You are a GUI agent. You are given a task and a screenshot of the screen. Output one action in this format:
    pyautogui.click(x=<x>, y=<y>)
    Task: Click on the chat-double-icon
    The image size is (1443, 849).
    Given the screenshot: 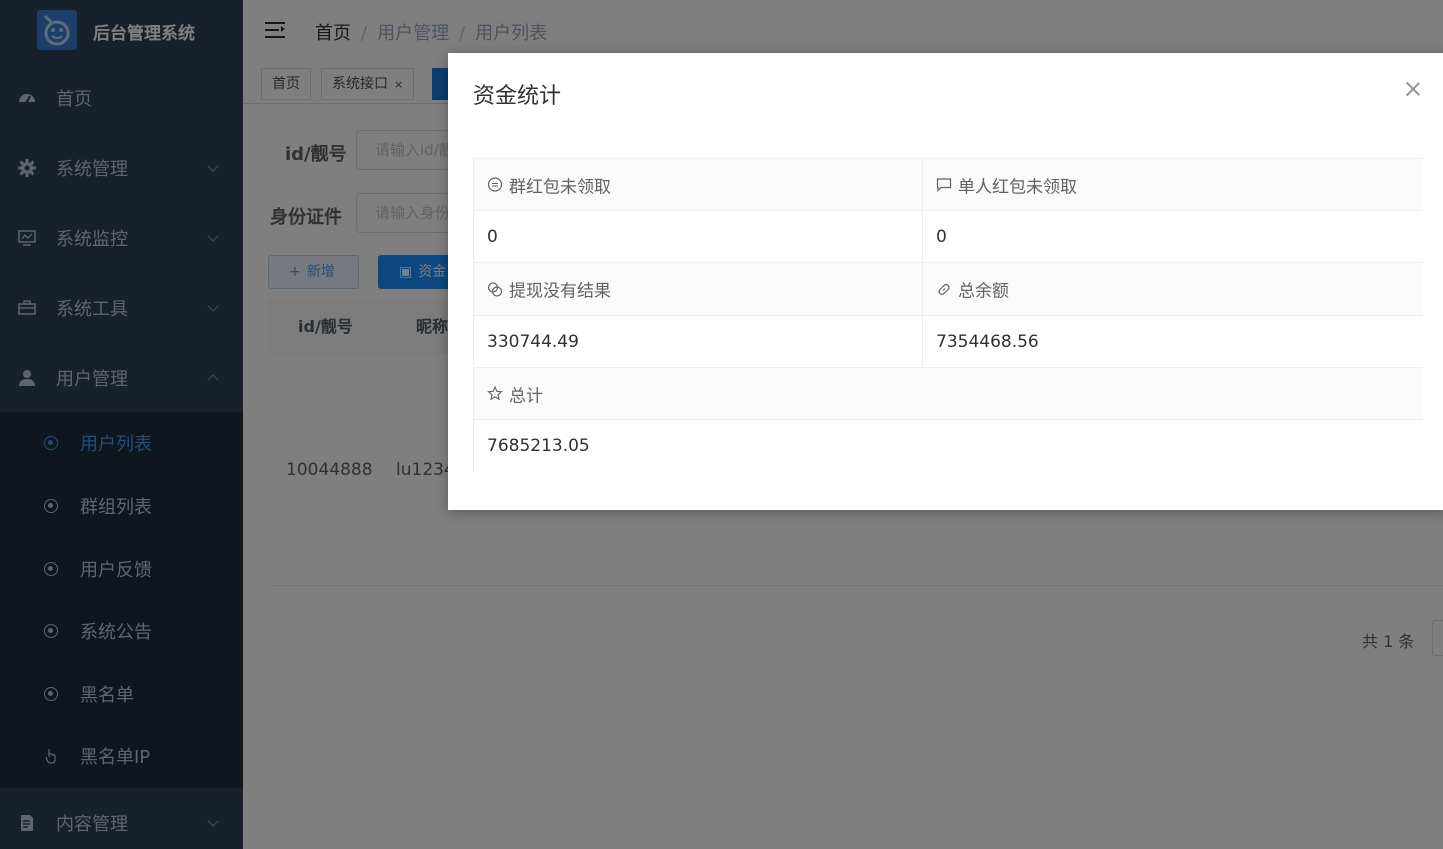 What is the action you would take?
    pyautogui.click(x=495, y=289)
    